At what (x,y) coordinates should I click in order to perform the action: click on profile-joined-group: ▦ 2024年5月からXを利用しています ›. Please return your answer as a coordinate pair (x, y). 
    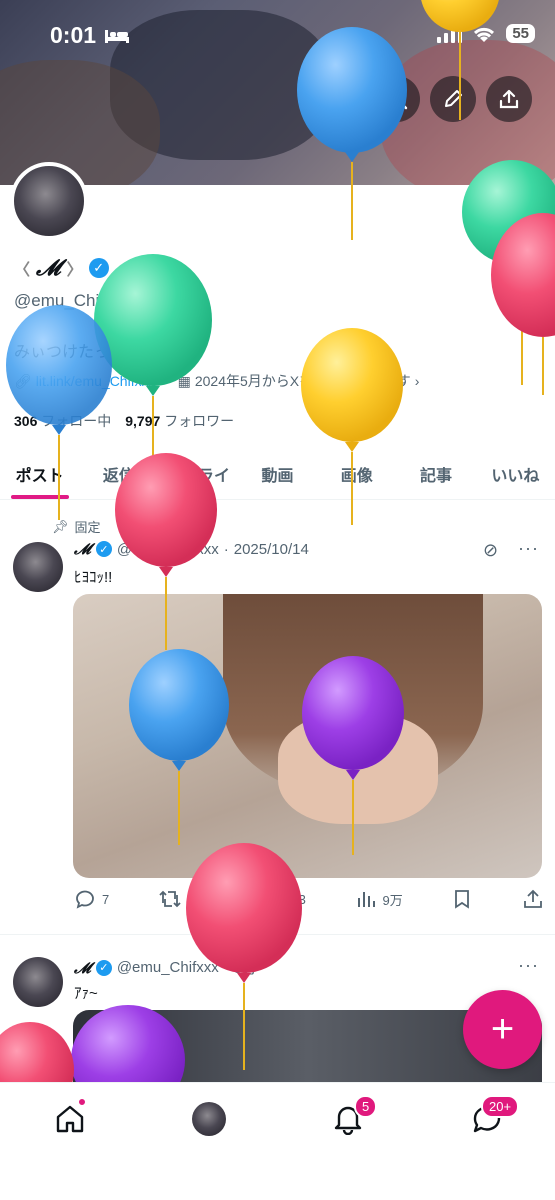
    Looking at the image, I should click on (299, 381).